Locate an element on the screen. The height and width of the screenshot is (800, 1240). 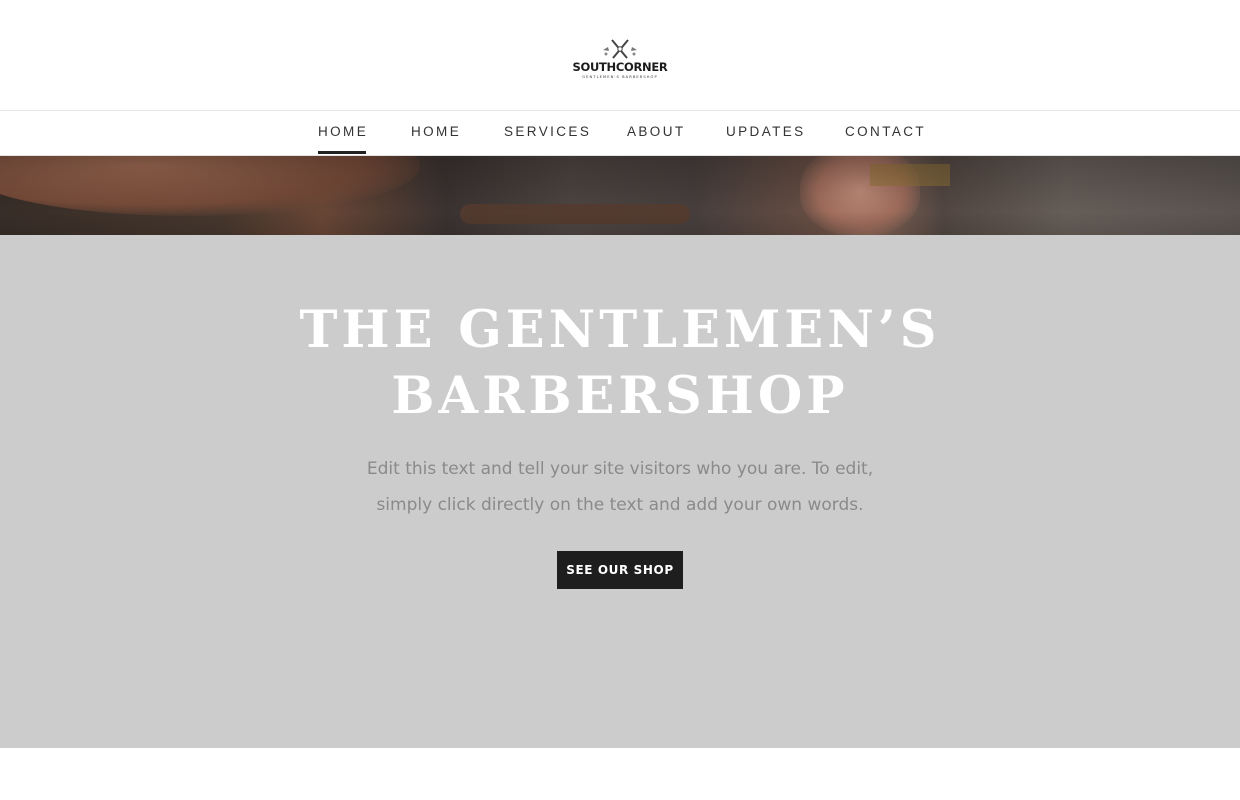
nav-item-updates: UPDATES is located at coordinates (766, 133).